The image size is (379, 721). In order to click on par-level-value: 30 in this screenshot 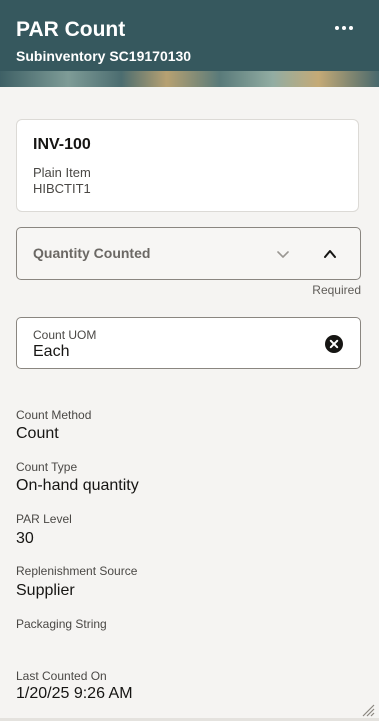, I will do `click(25, 538)`.